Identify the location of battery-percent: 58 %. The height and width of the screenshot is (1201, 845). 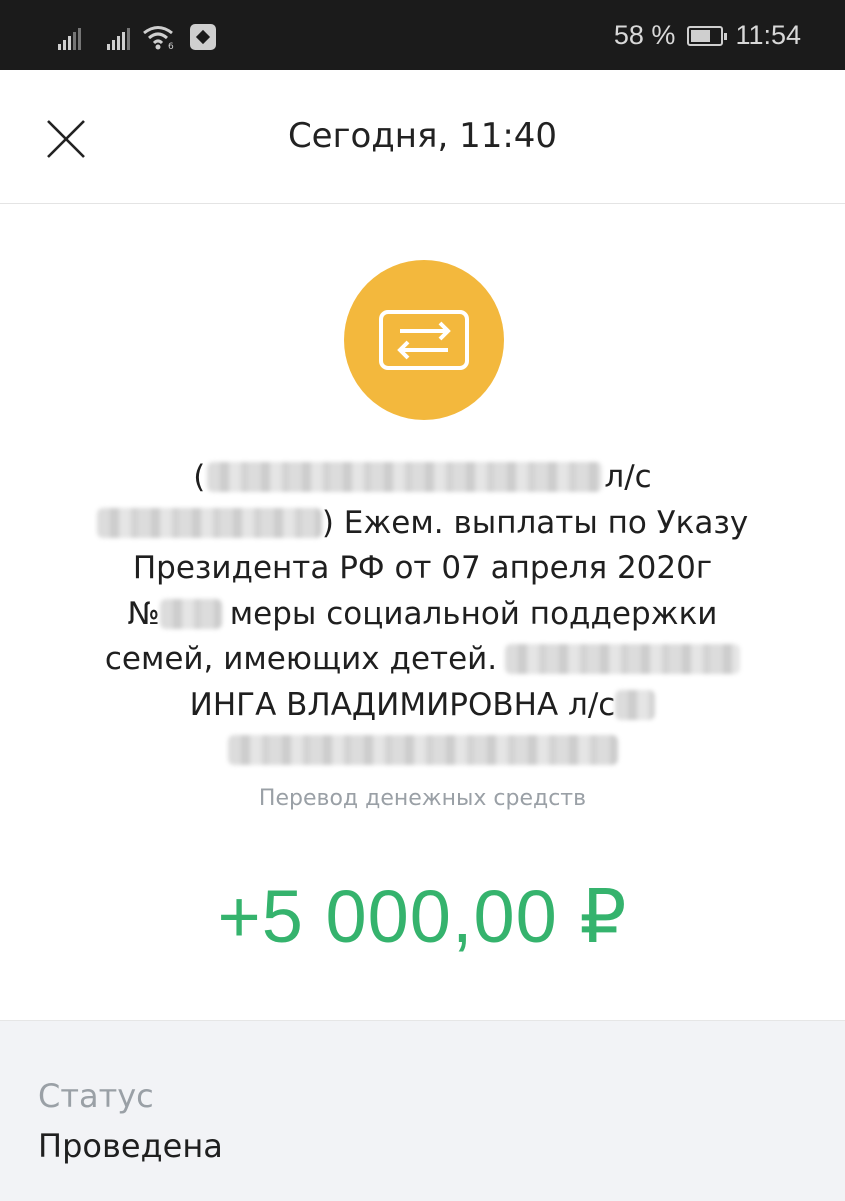
(644, 35).